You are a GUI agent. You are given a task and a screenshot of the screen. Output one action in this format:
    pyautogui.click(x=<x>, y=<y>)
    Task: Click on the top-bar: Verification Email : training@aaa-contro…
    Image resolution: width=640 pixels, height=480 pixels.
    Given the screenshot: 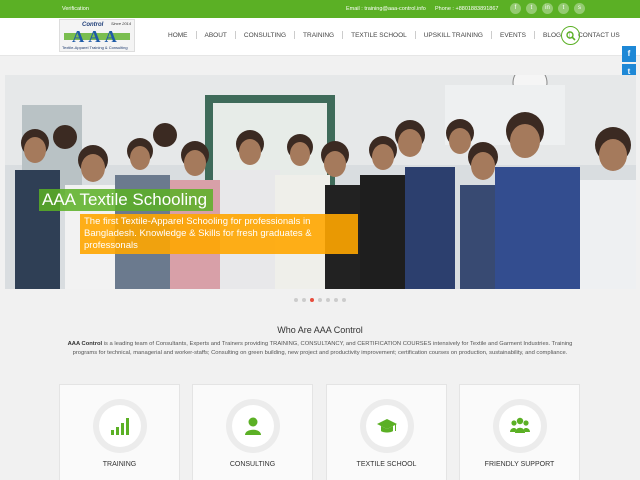 What is the action you would take?
    pyautogui.click(x=320, y=9)
    